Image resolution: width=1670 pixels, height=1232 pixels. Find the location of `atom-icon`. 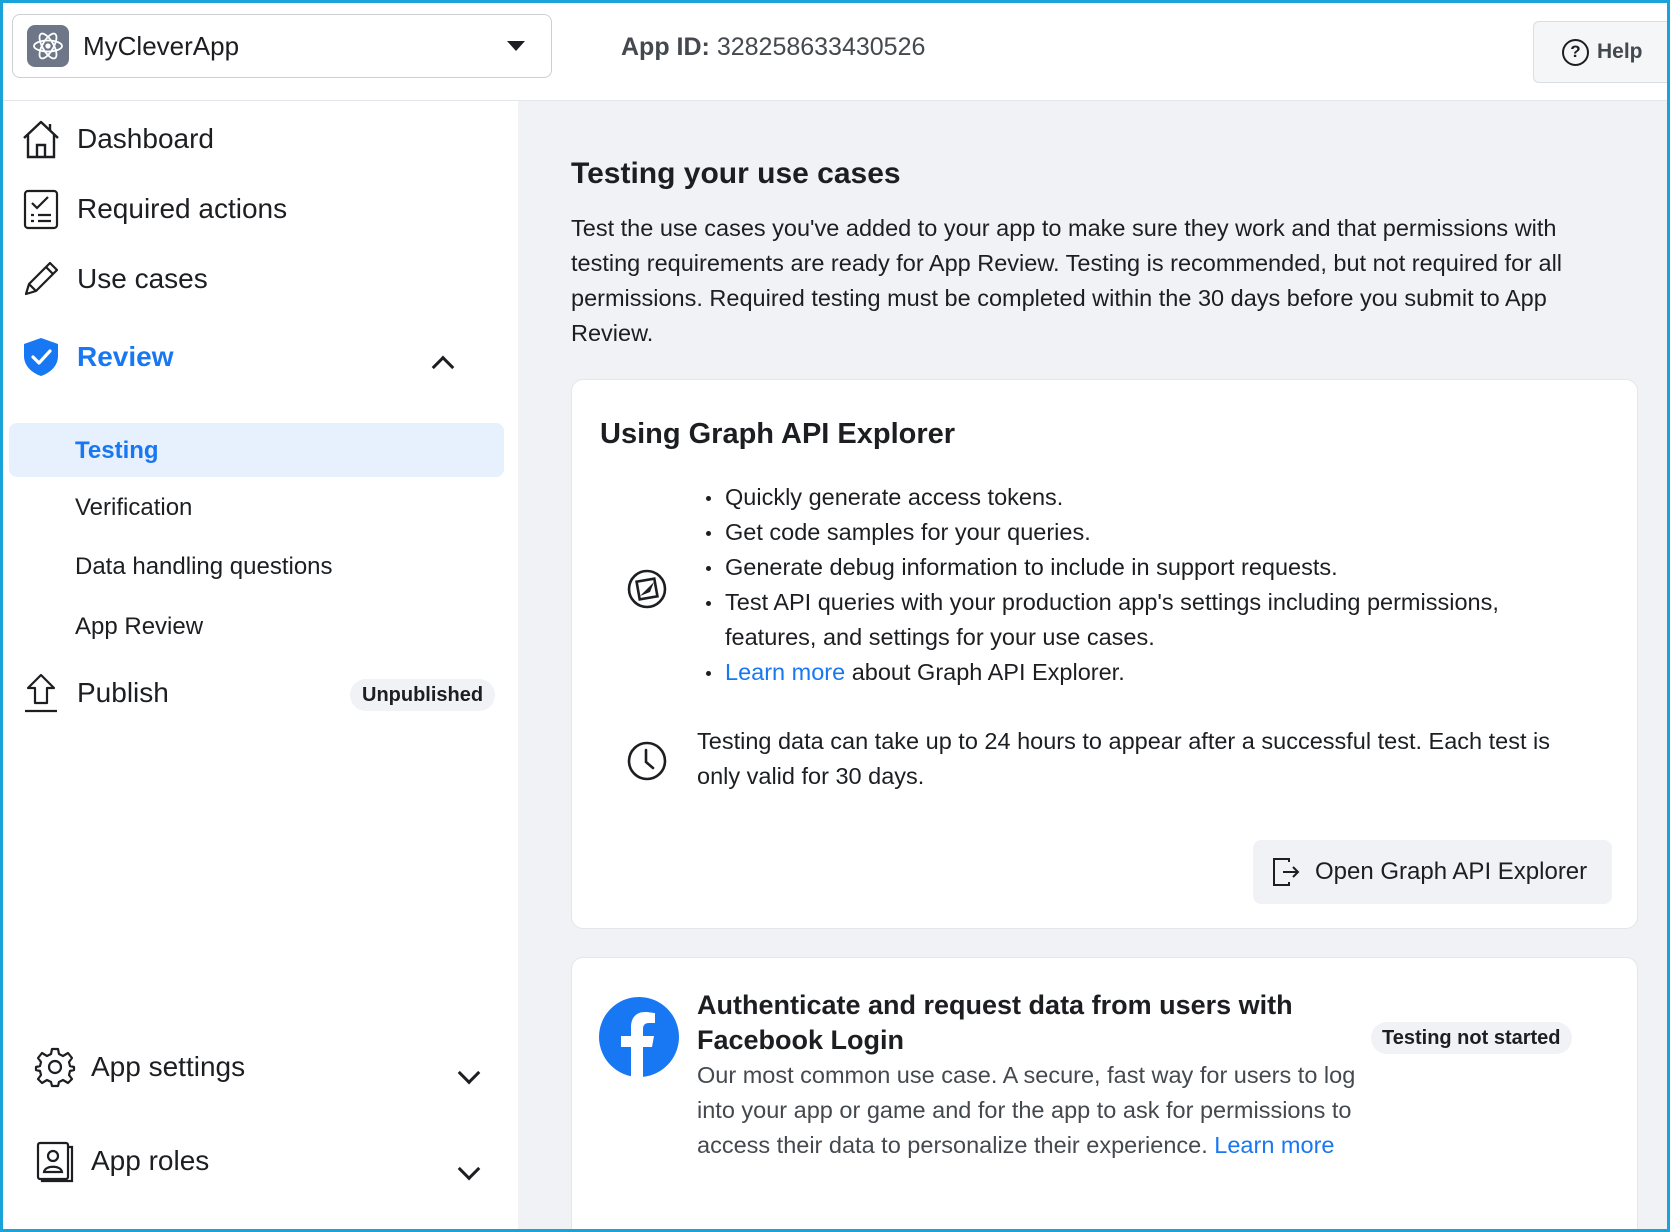

atom-icon is located at coordinates (48, 46).